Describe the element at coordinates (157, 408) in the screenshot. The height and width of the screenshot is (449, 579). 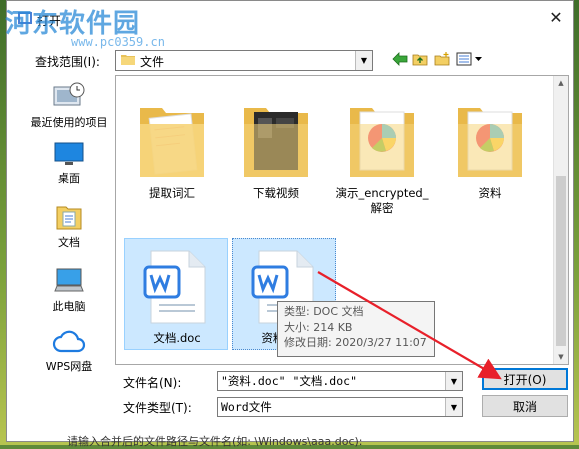
I see `filetype-label: 文件类型(T):` at that location.